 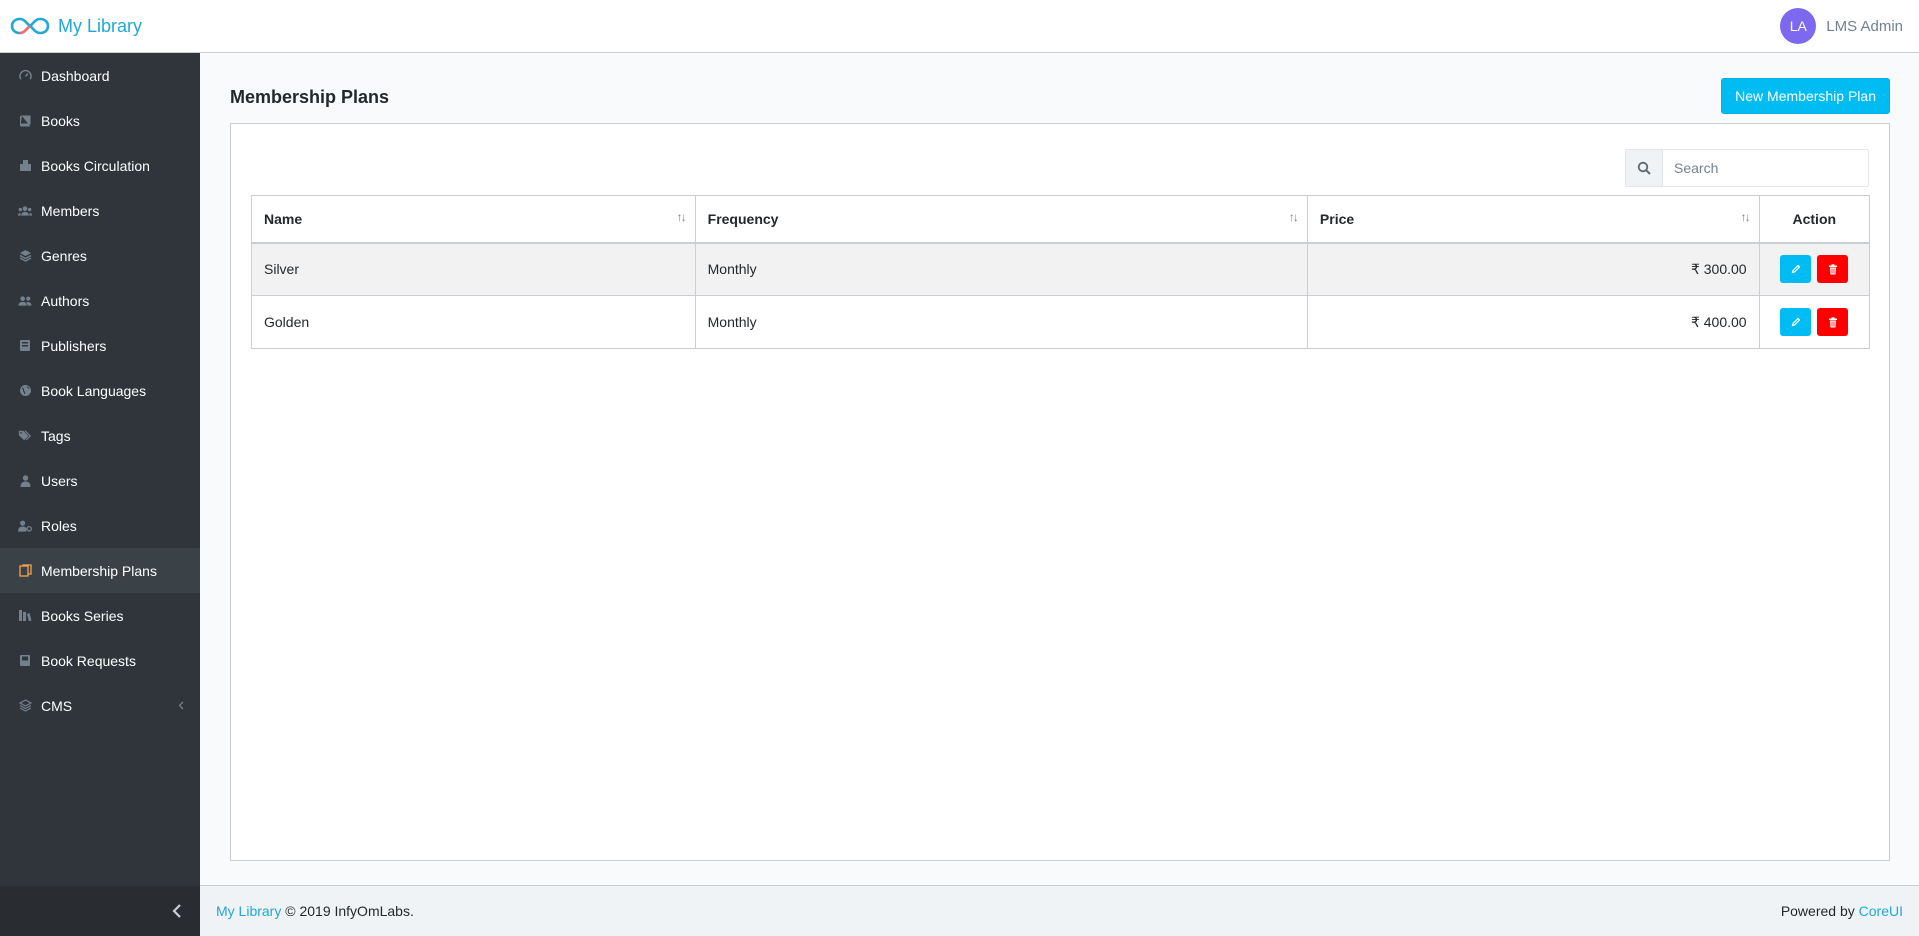 I want to click on sidebar-item-books-circulation: Books Circulation, so click(x=100, y=165).